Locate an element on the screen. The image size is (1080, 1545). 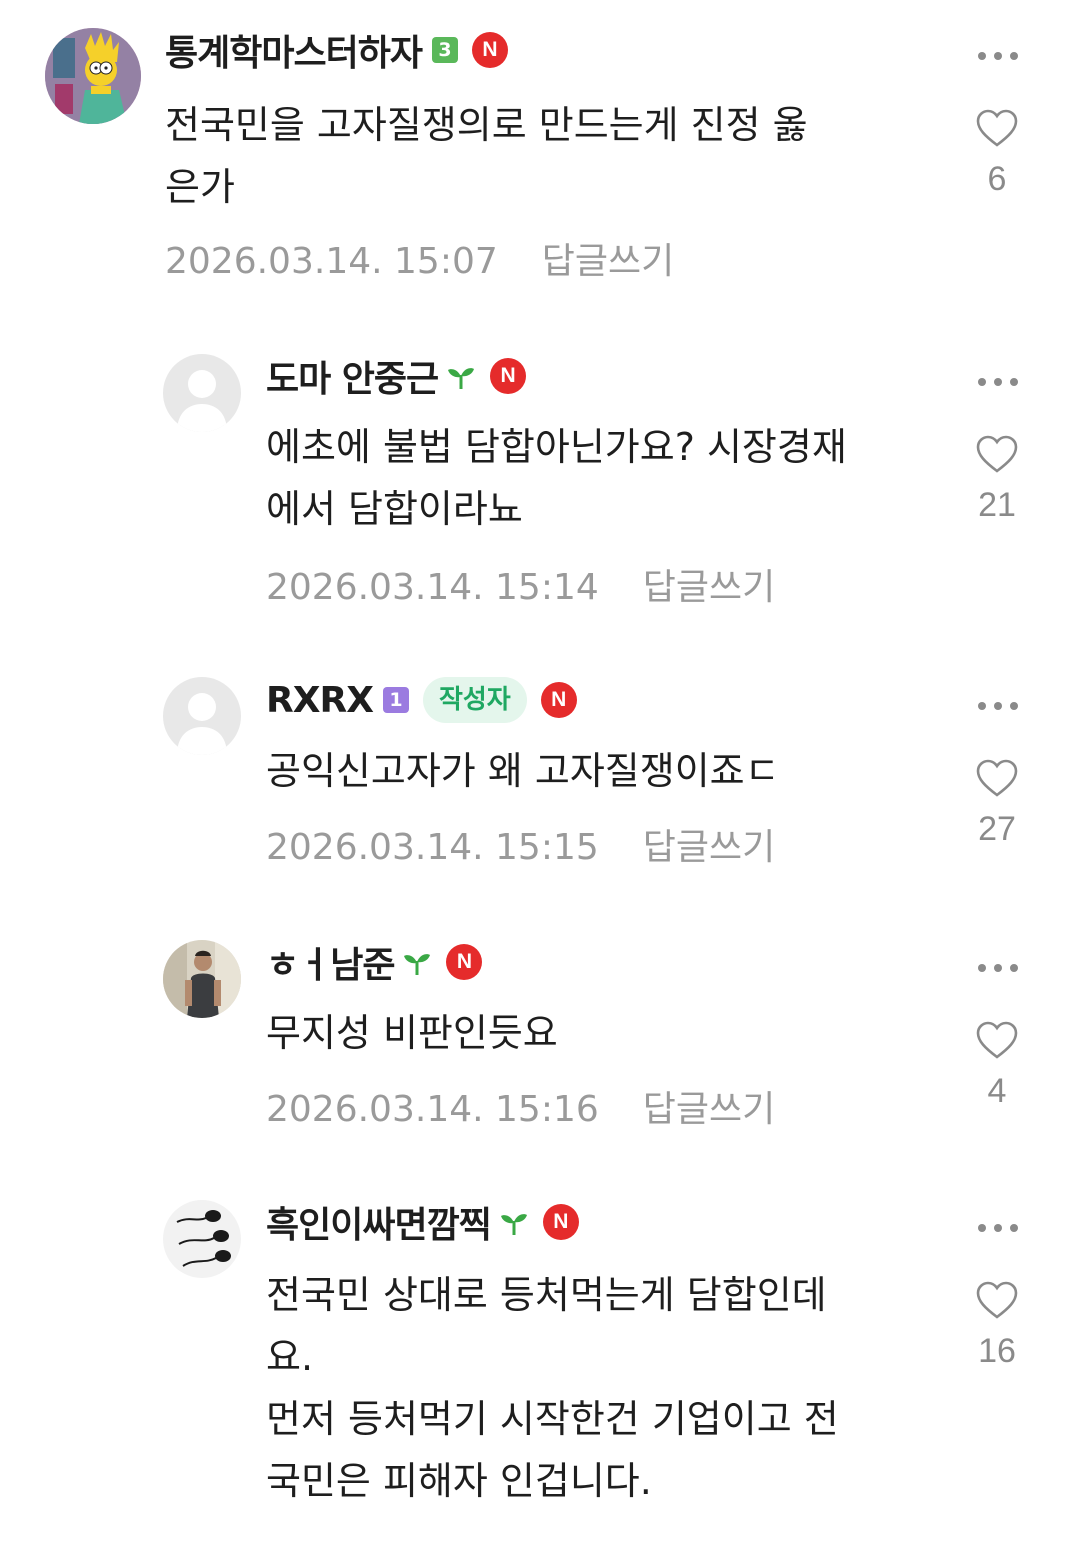
cartoon-avatar-icon is located at coordinates (93, 76).